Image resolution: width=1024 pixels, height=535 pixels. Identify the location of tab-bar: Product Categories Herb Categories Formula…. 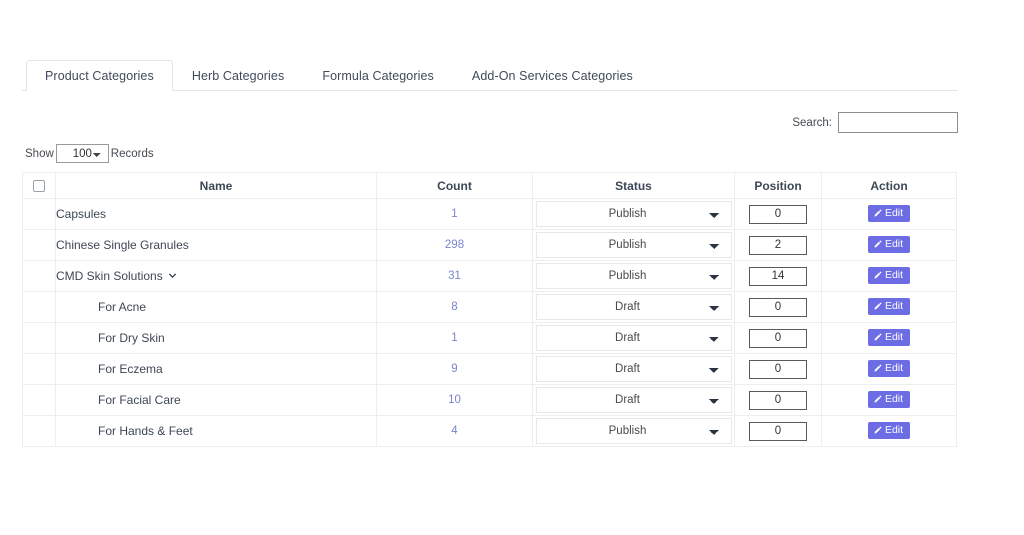
(490, 76).